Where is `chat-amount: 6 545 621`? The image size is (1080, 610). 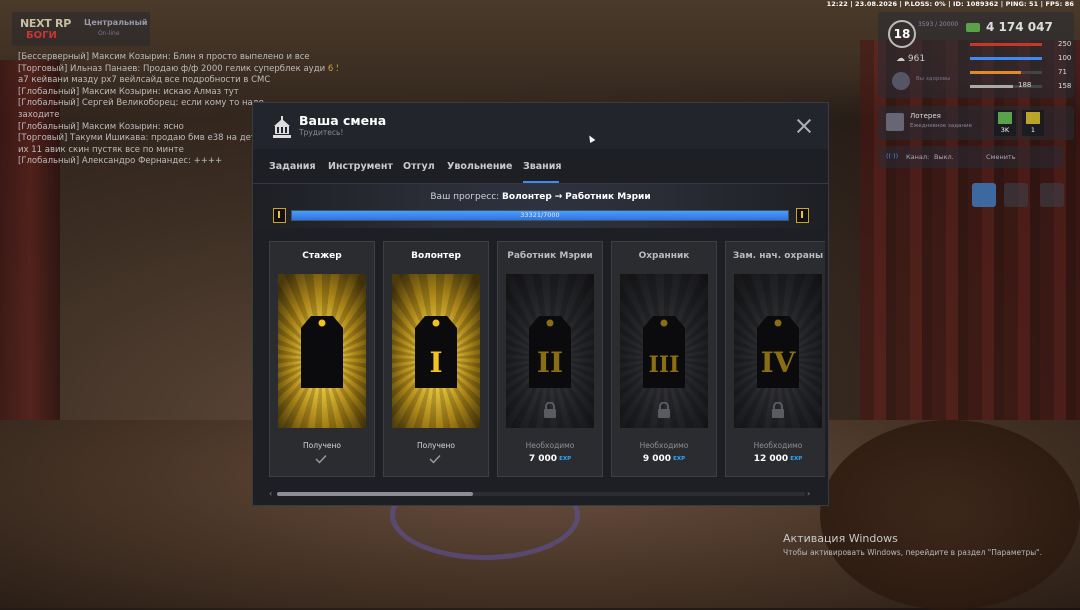
chat-amount: 6 545 621 is located at coordinates (332, 68).